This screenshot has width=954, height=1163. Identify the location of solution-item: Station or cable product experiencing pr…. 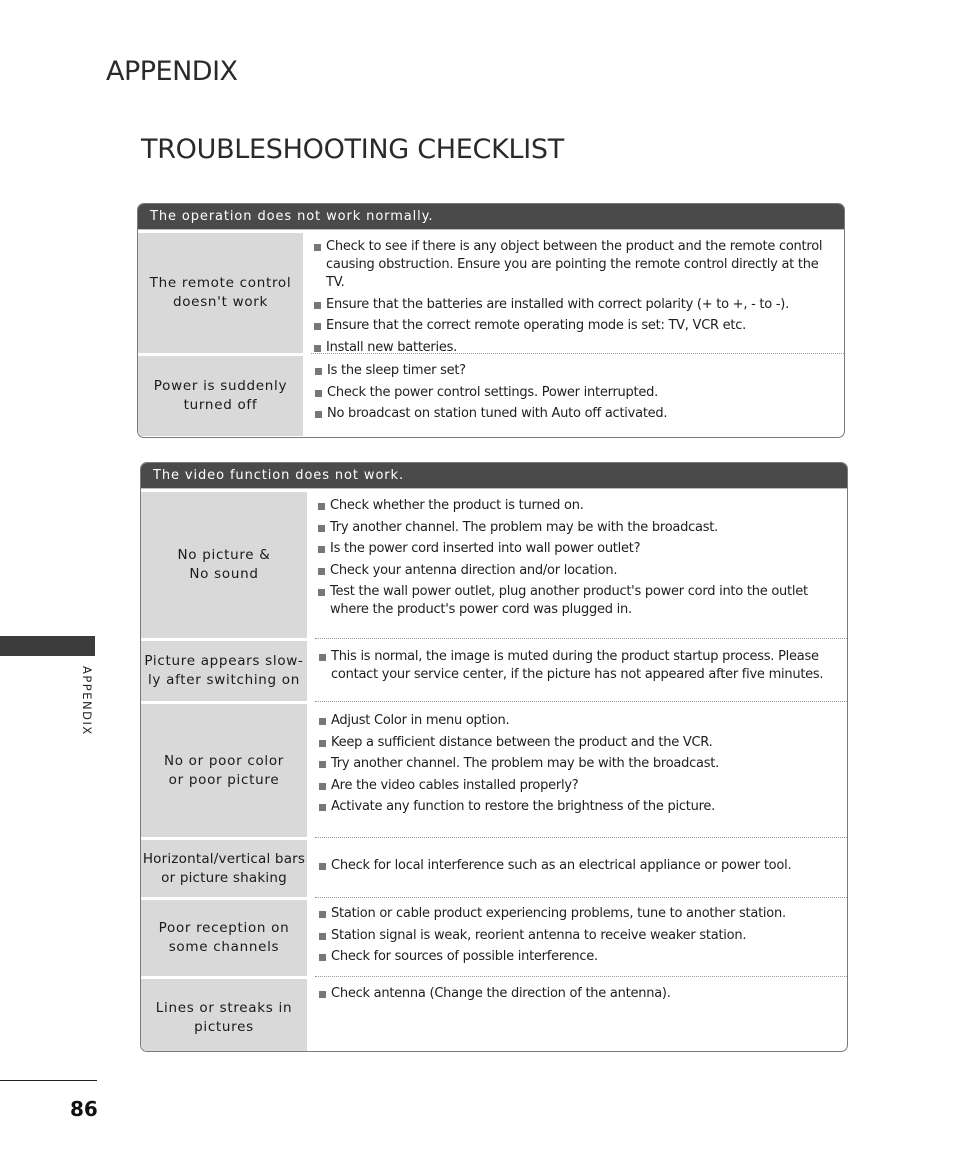
(578, 914).